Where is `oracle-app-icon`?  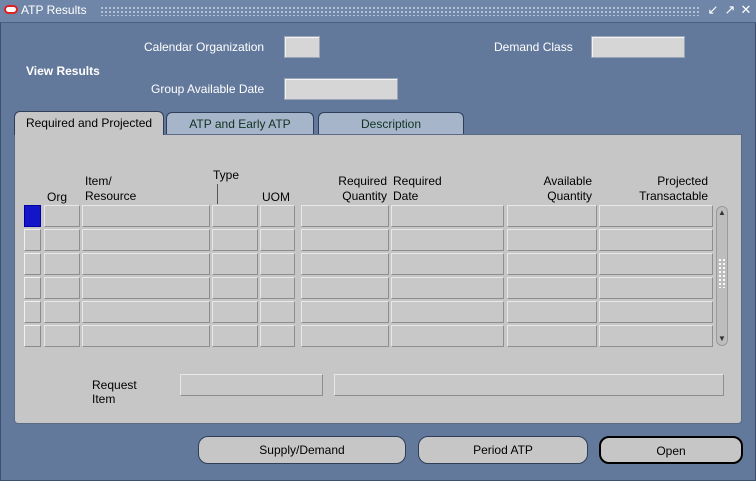 oracle-app-icon is located at coordinates (11, 9).